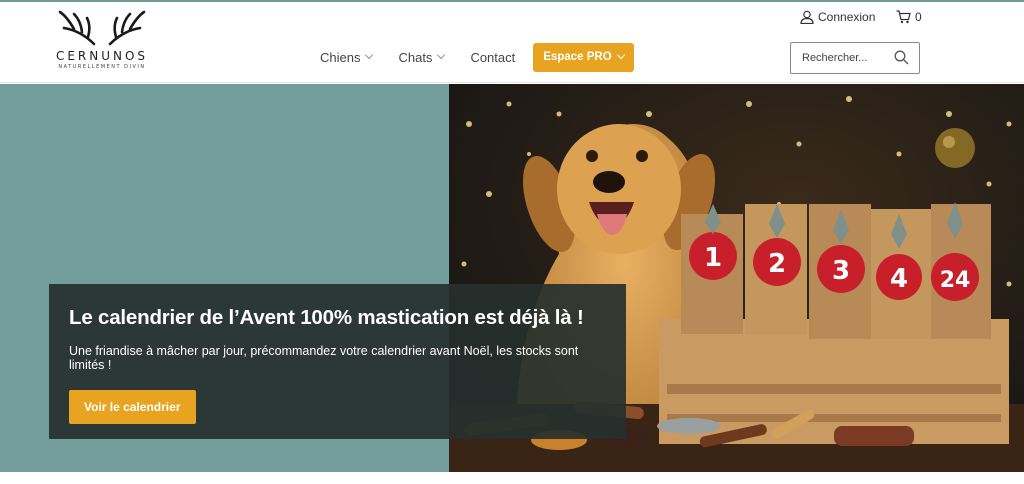 The height and width of the screenshot is (484, 1024). I want to click on search-icon, so click(901, 57).